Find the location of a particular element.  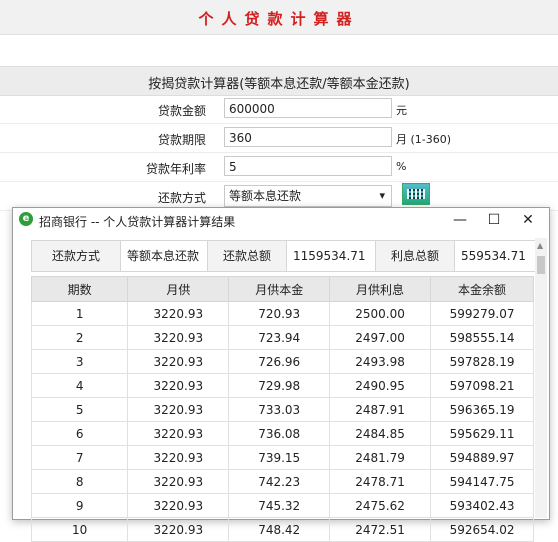

result-window-title: 招商银行 -- 个人贷款计算器计算结果 is located at coordinates (137, 222).